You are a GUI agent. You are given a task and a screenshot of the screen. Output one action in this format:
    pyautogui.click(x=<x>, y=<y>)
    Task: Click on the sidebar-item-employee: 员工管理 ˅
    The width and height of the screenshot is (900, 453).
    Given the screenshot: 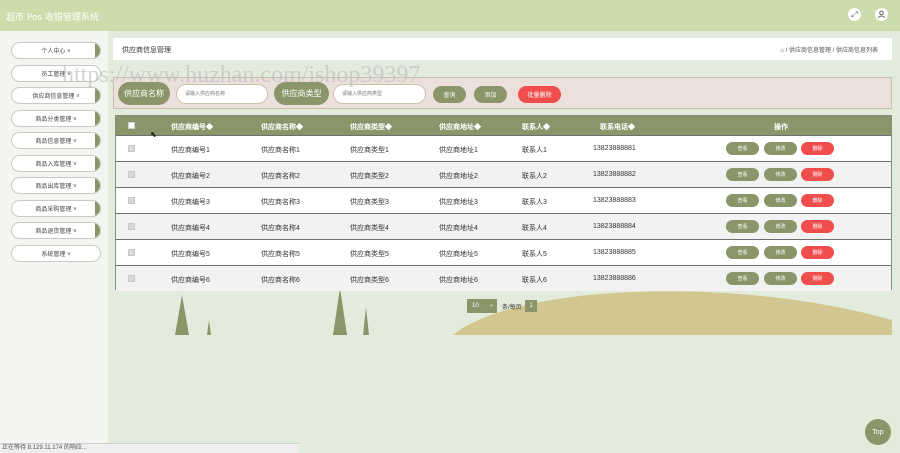 What is the action you would take?
    pyautogui.click(x=56, y=73)
    